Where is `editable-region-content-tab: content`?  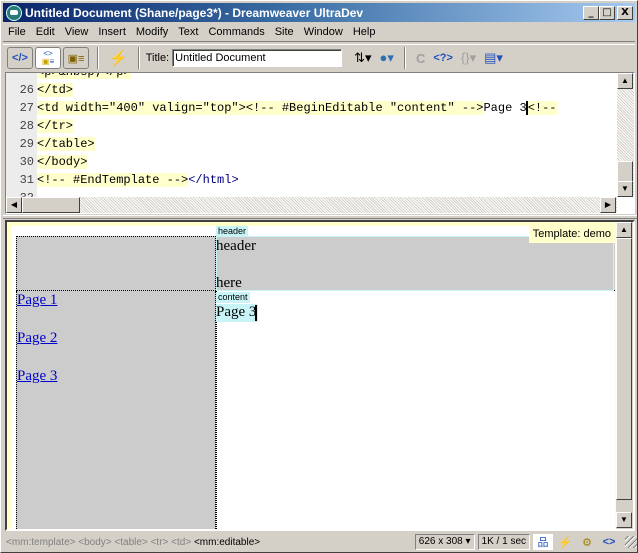
editable-region-content-tab: content is located at coordinates (233, 297).